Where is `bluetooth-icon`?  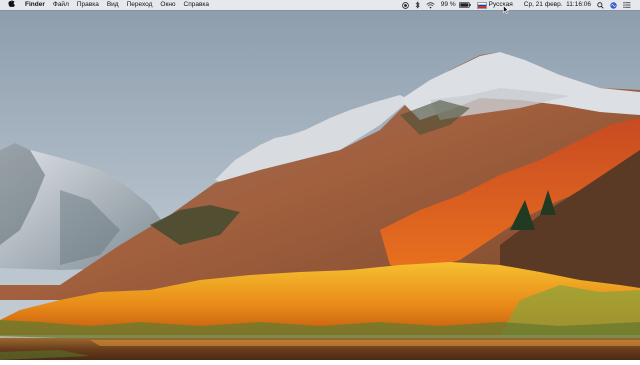 bluetooth-icon is located at coordinates (417, 5).